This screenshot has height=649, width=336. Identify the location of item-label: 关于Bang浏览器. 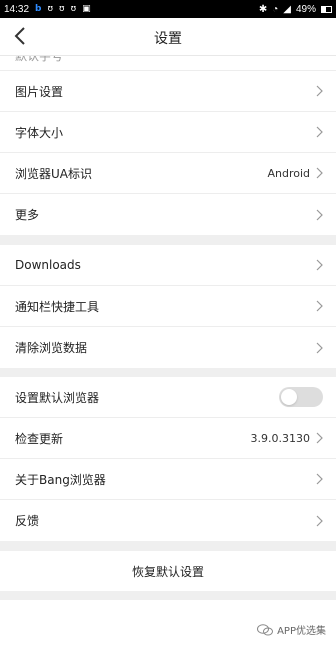
(60, 479).